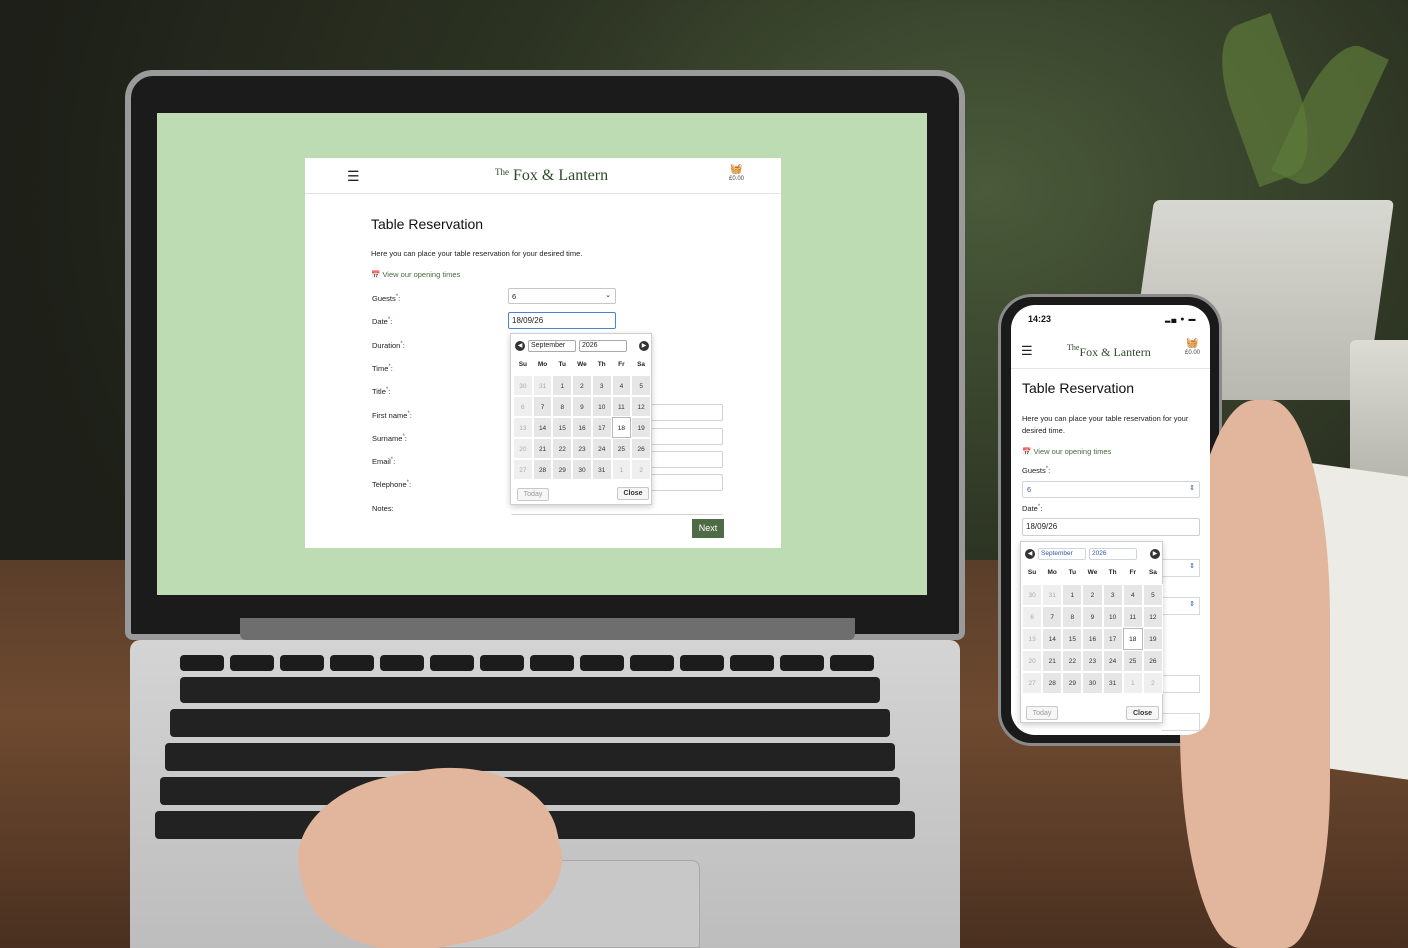 The width and height of the screenshot is (1408, 948). Describe the element at coordinates (687, 482) in the screenshot. I see `telephone-input` at that location.